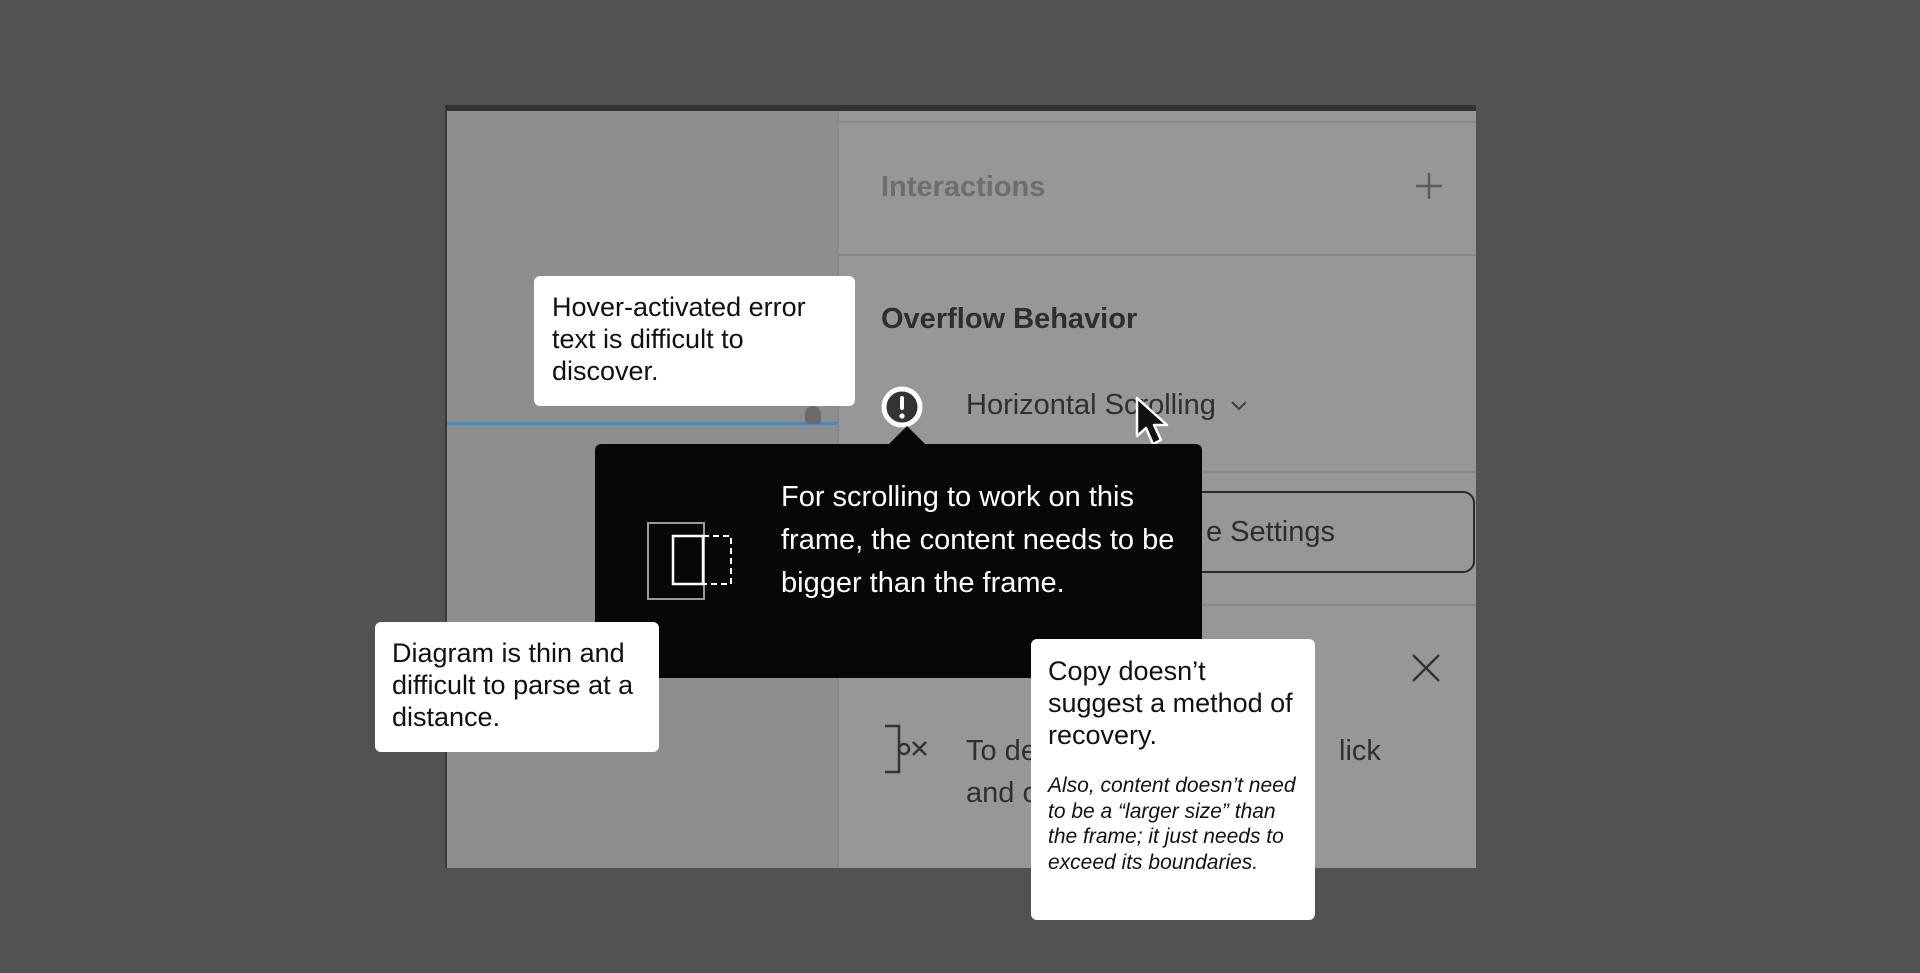 The height and width of the screenshot is (973, 1920). What do you see at coordinates (1426, 668) in the screenshot?
I see `close-icon` at bounding box center [1426, 668].